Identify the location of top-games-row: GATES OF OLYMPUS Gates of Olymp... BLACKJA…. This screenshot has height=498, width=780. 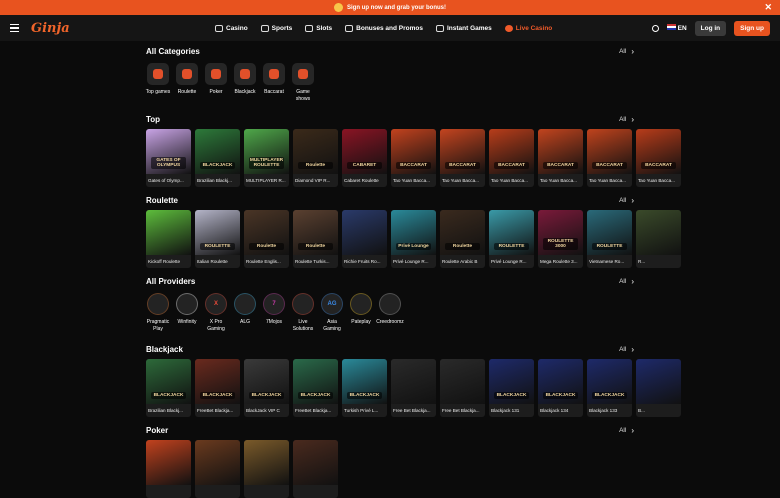
(463, 158).